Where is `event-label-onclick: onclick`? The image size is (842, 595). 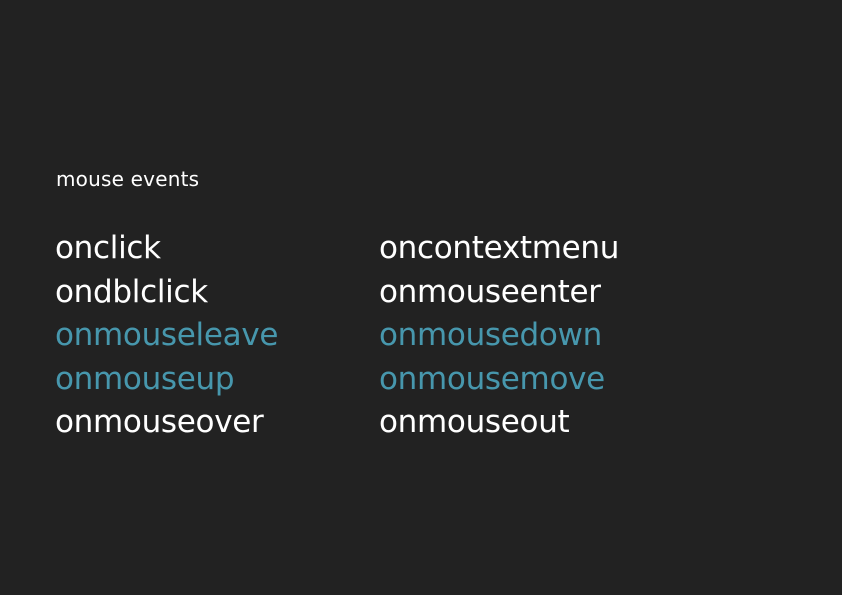
event-label-onclick: onclick is located at coordinates (108, 248).